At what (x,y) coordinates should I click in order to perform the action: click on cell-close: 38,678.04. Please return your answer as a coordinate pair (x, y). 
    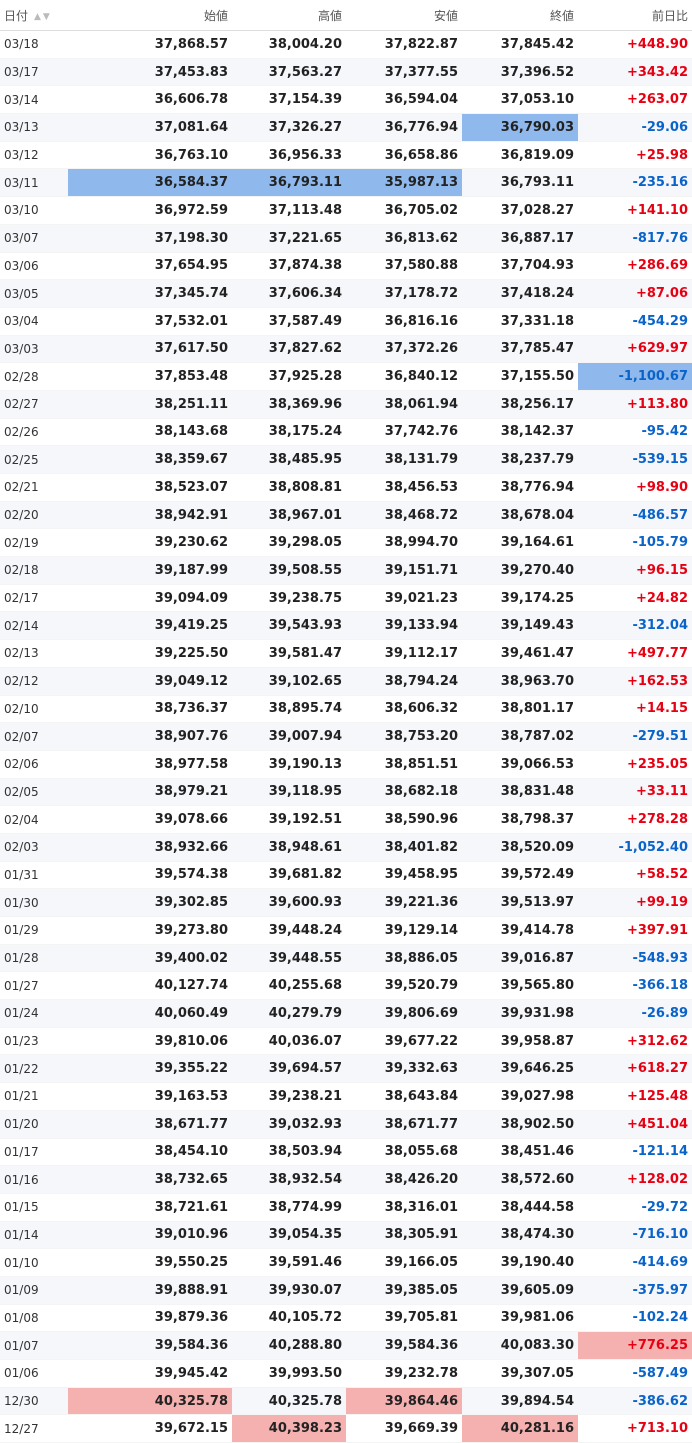
    Looking at the image, I should click on (520, 515).